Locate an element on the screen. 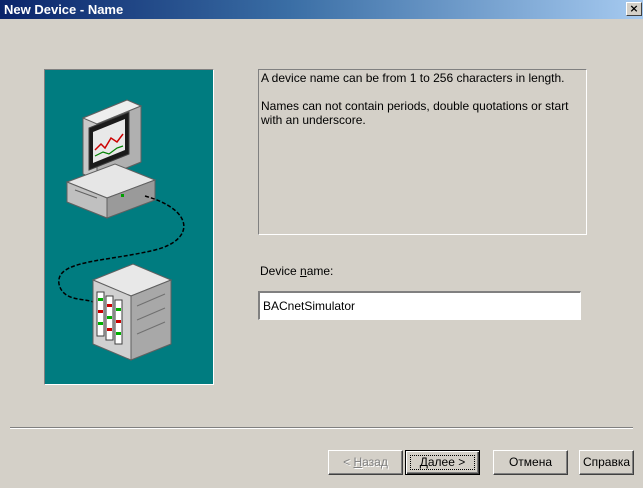 Image resolution: width=643 pixels, height=488 pixels. next-button: Далее > is located at coordinates (442, 462).